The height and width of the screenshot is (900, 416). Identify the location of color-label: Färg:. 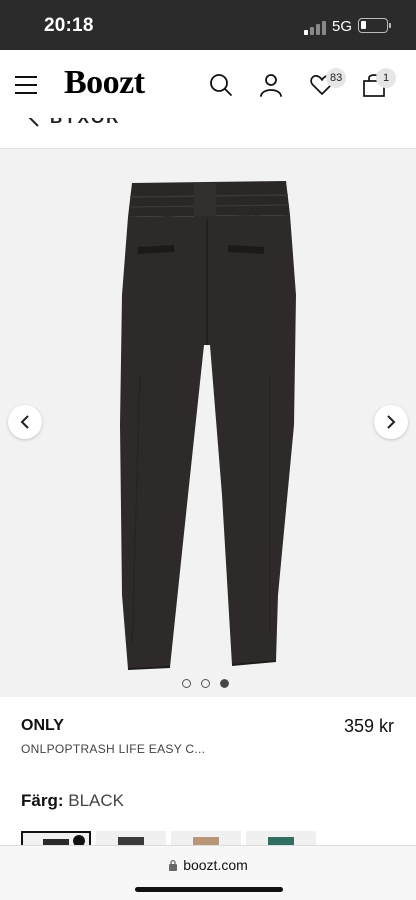
(42, 800).